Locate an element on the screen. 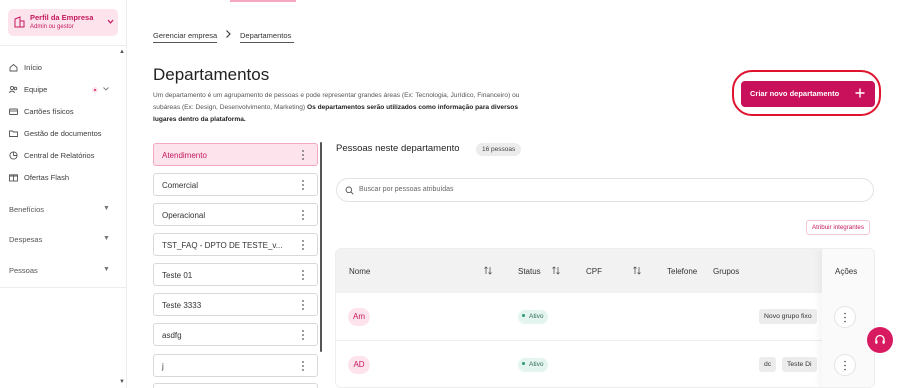 The height and width of the screenshot is (388, 900). department-label: Teste 3333 is located at coordinates (182, 305).